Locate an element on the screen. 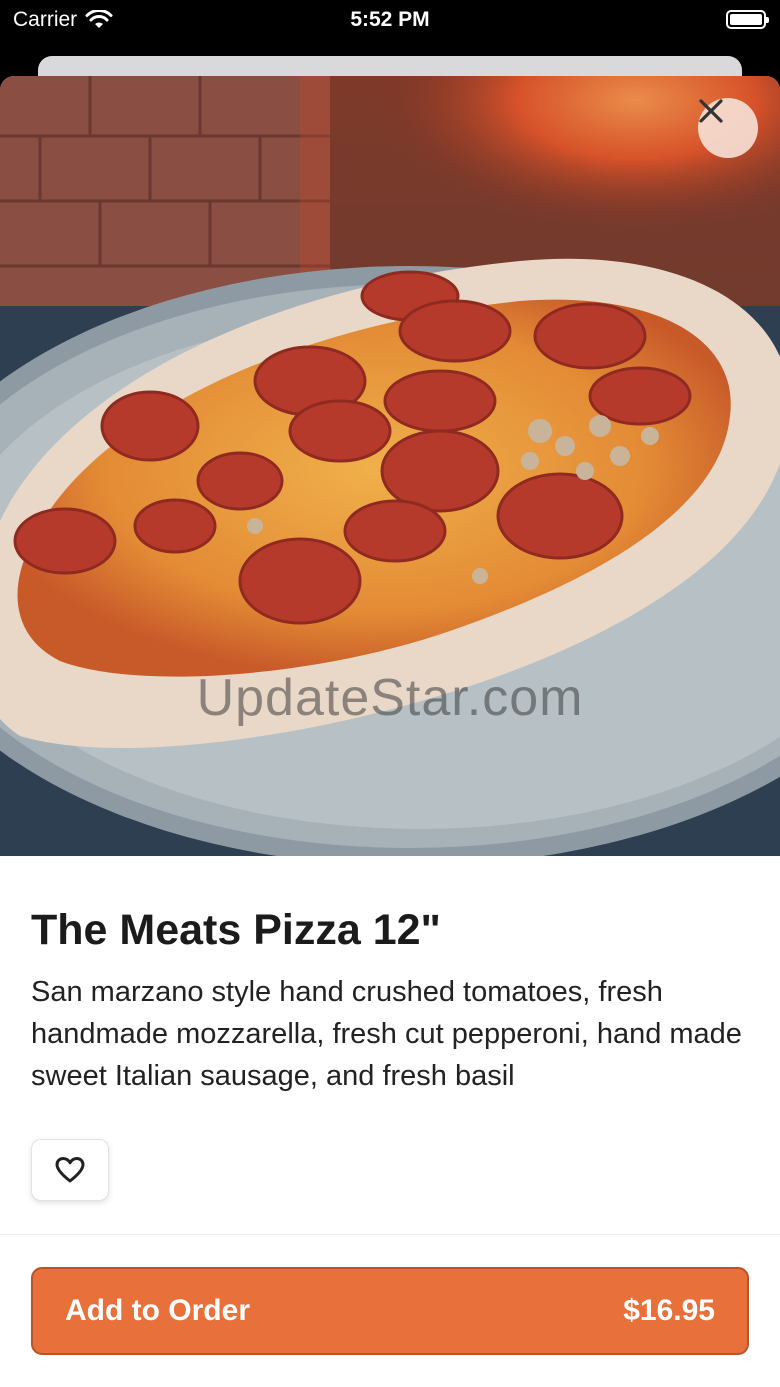 Image resolution: width=780 pixels, height=1387 pixels. item-title: The Meats Pizza 12" is located at coordinates (236, 930).